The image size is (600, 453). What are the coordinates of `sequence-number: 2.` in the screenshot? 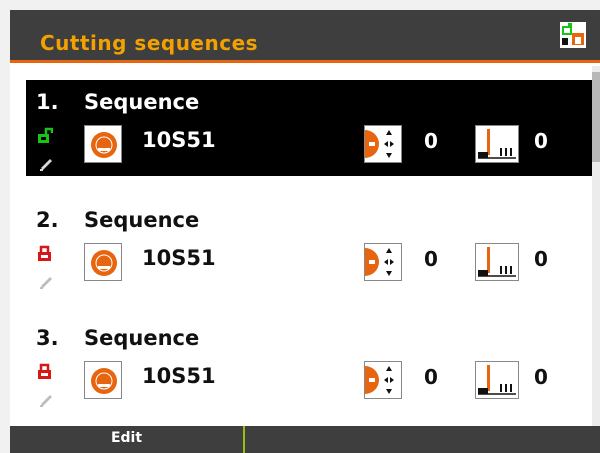 It's located at (47, 220).